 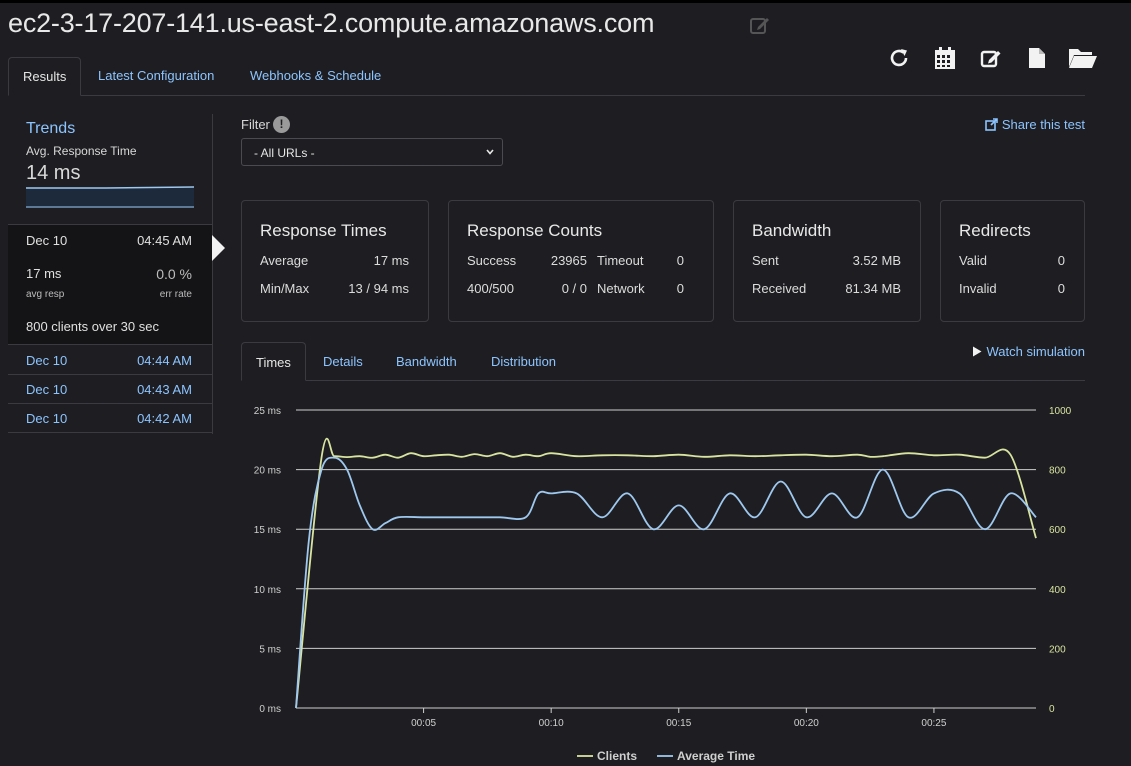 What do you see at coordinates (45, 294) in the screenshot?
I see `run-avg-resp-label: avg resp` at bounding box center [45, 294].